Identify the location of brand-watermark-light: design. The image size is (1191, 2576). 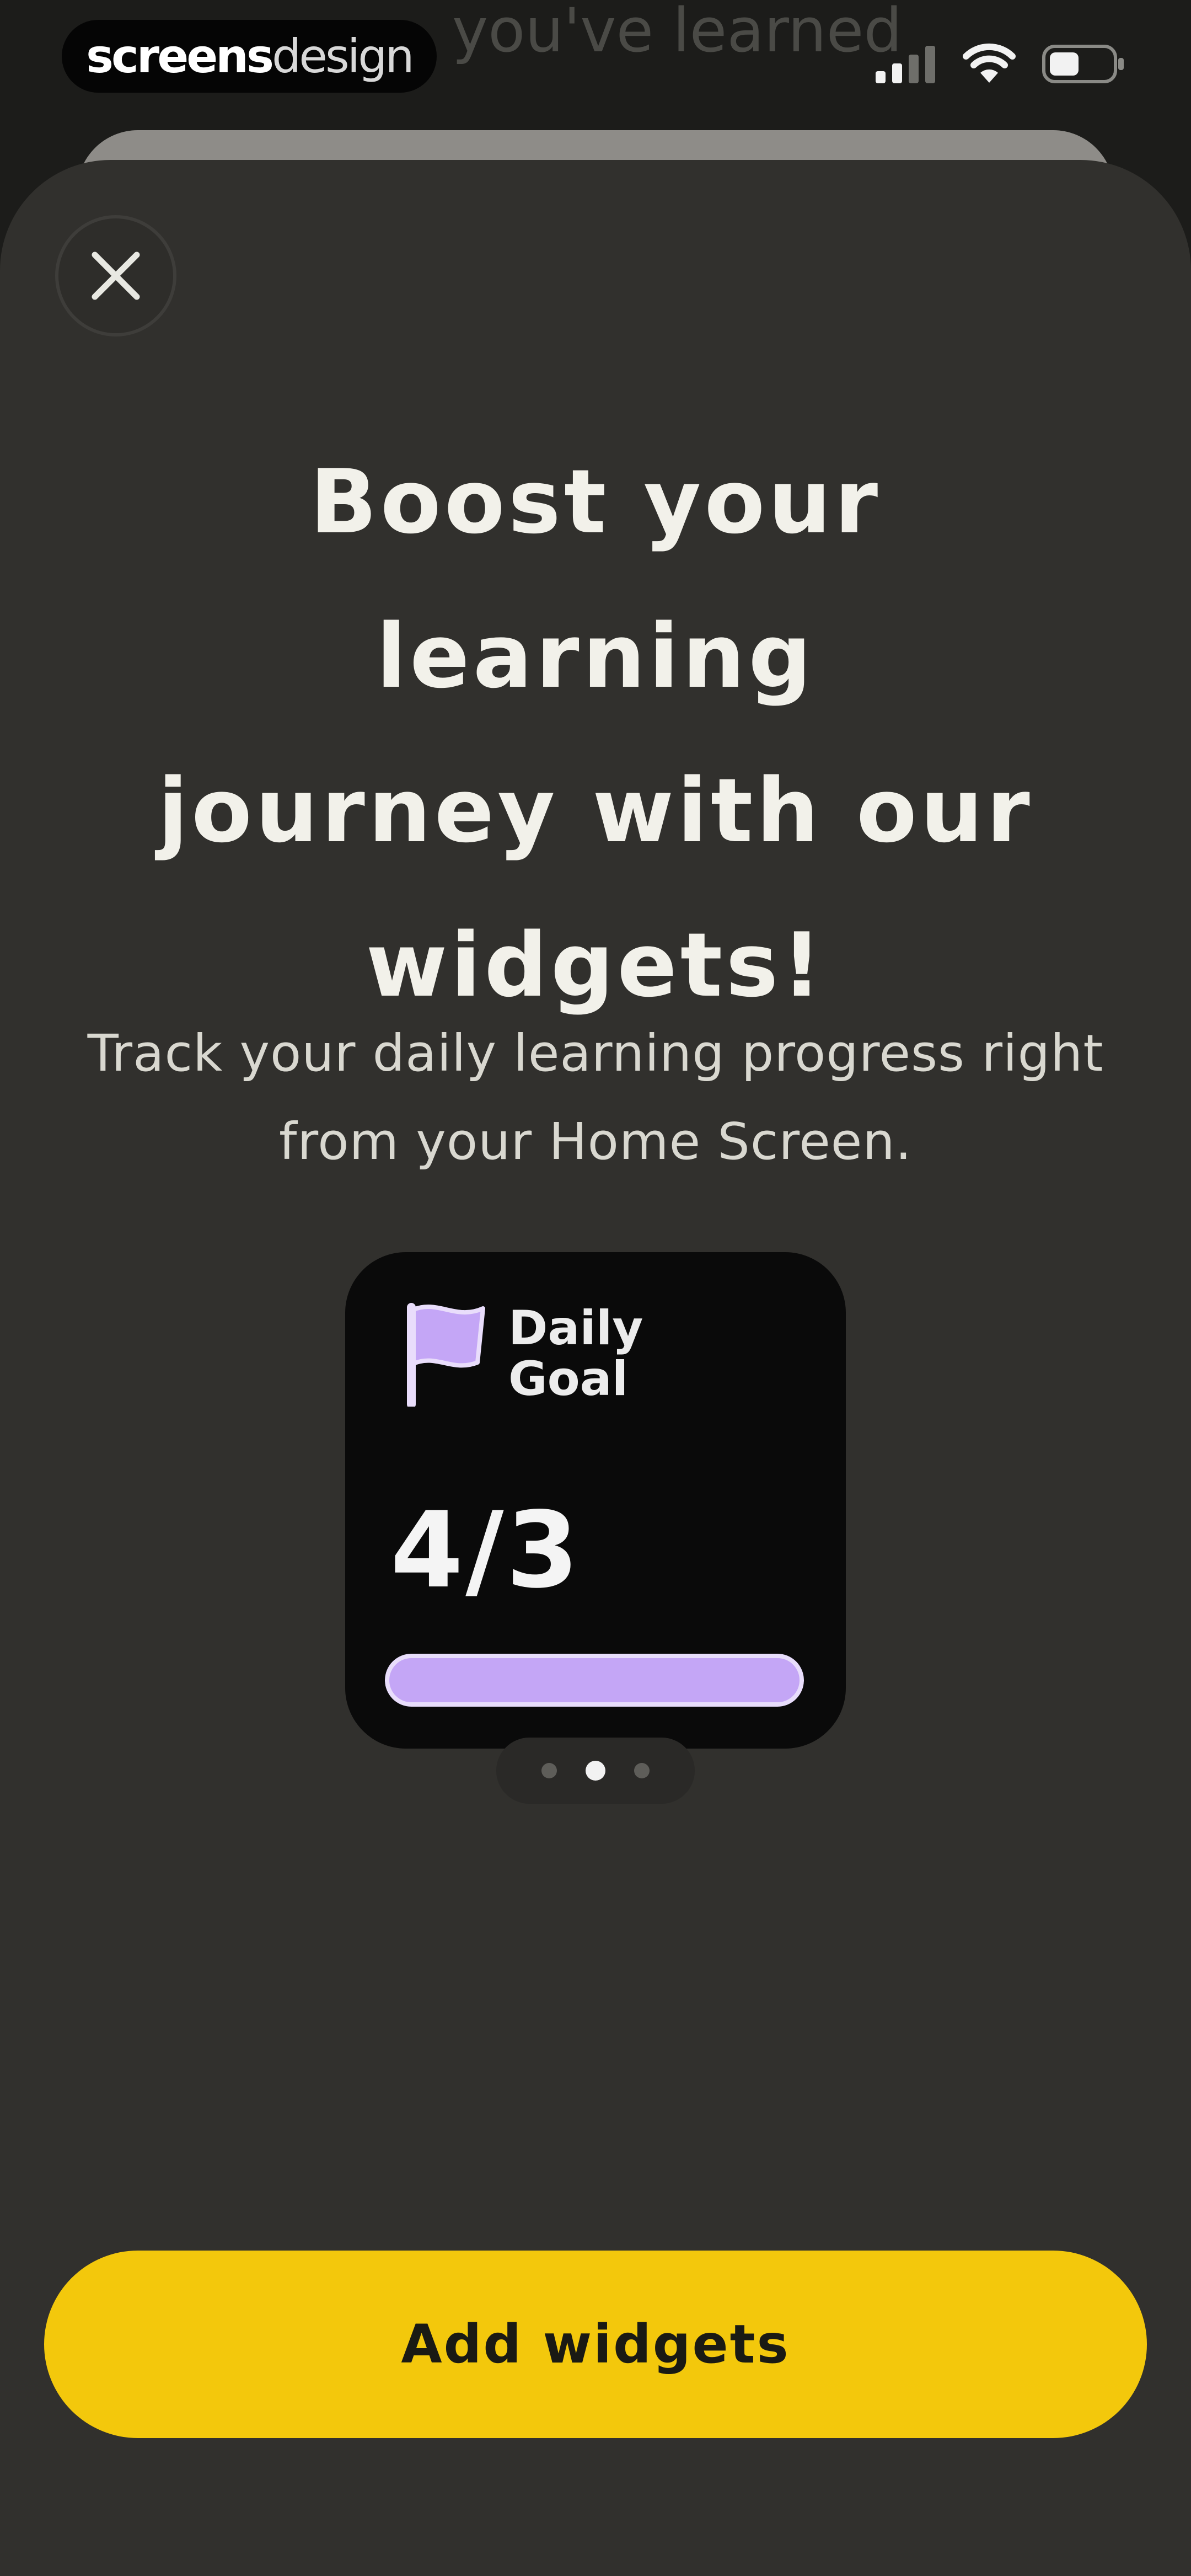
(343, 56).